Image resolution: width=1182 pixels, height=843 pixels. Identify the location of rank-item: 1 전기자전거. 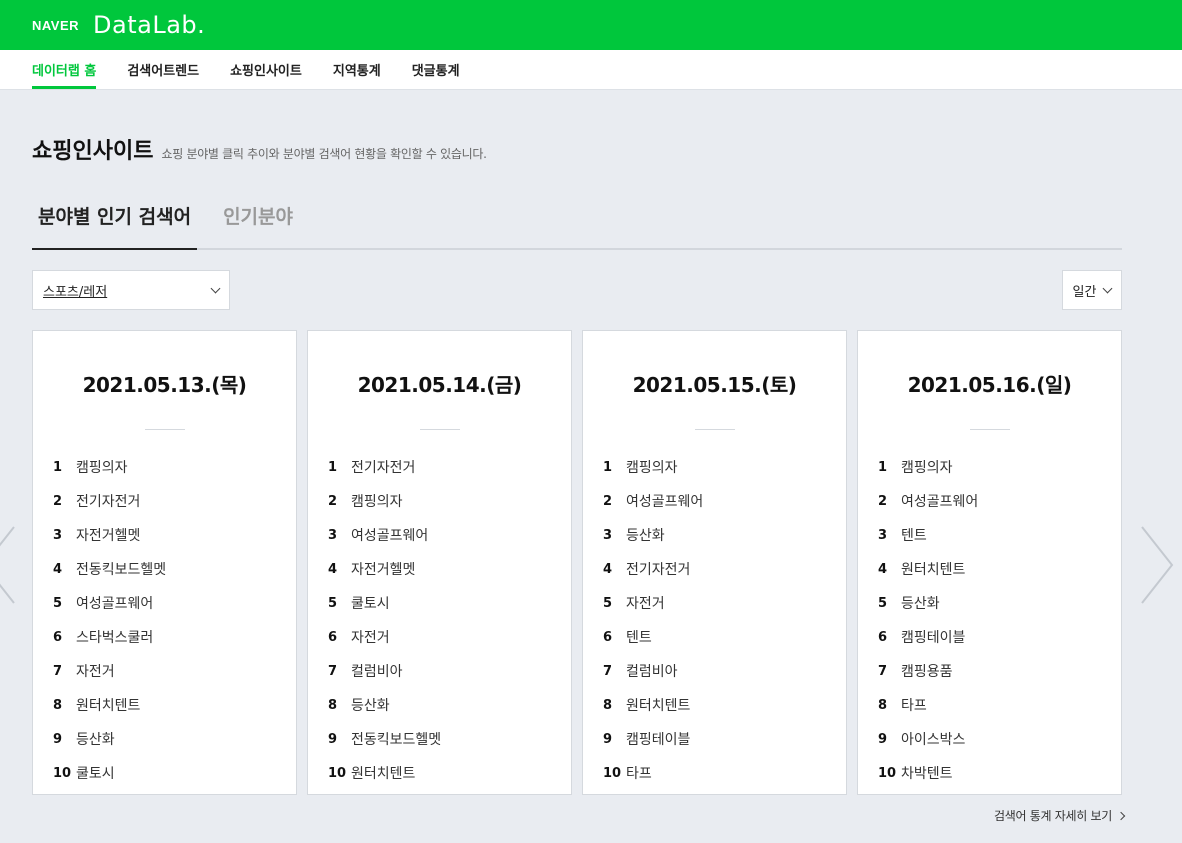
(449, 467).